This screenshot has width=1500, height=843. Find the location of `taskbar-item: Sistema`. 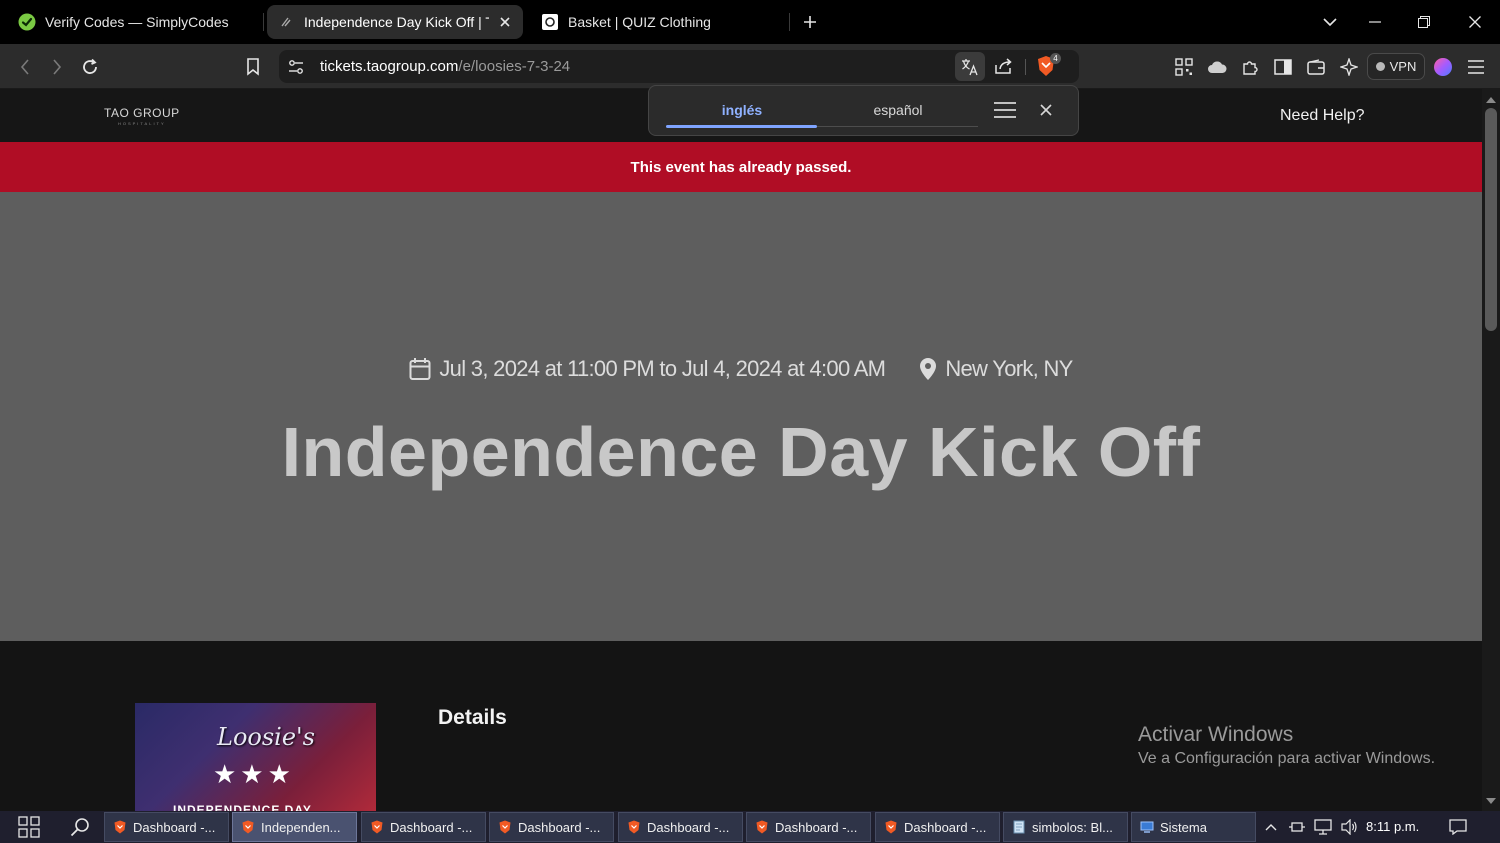

taskbar-item: Sistema is located at coordinates (1193, 827).